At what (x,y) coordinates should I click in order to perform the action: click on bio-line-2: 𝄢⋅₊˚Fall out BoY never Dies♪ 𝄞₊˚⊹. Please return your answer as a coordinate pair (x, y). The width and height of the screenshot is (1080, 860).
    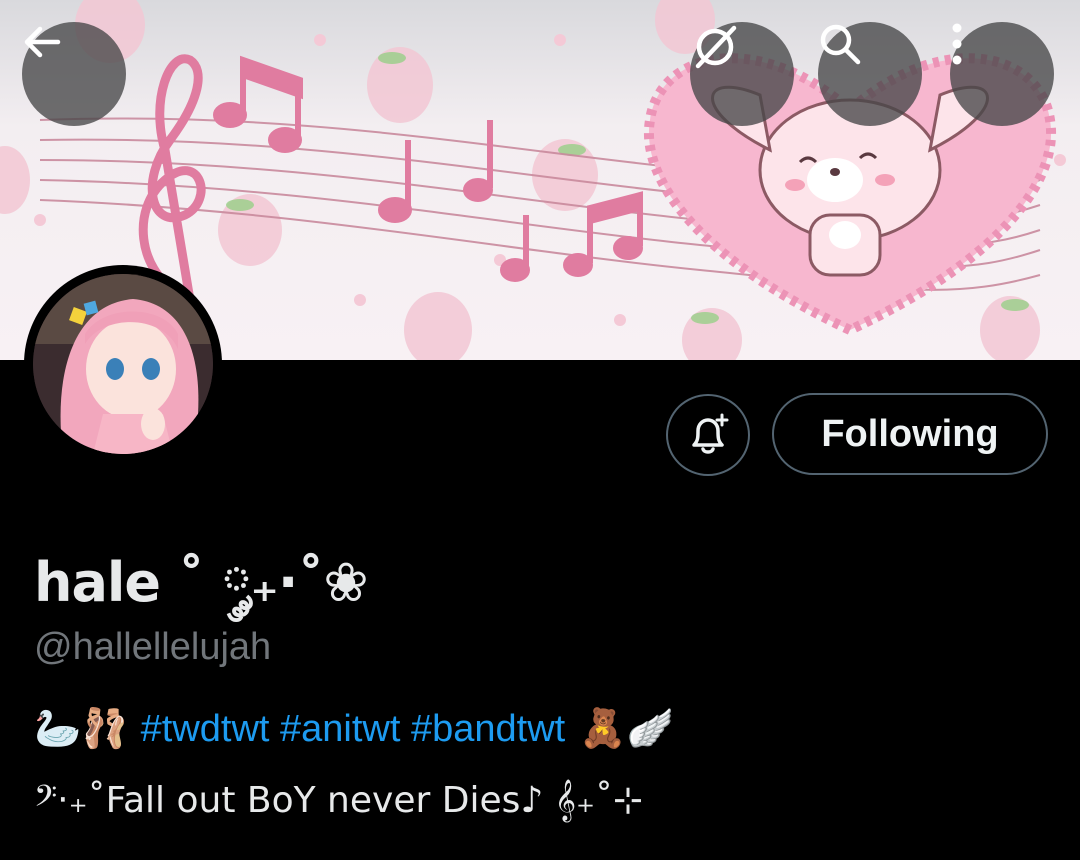
    Looking at the image, I should click on (339, 800).